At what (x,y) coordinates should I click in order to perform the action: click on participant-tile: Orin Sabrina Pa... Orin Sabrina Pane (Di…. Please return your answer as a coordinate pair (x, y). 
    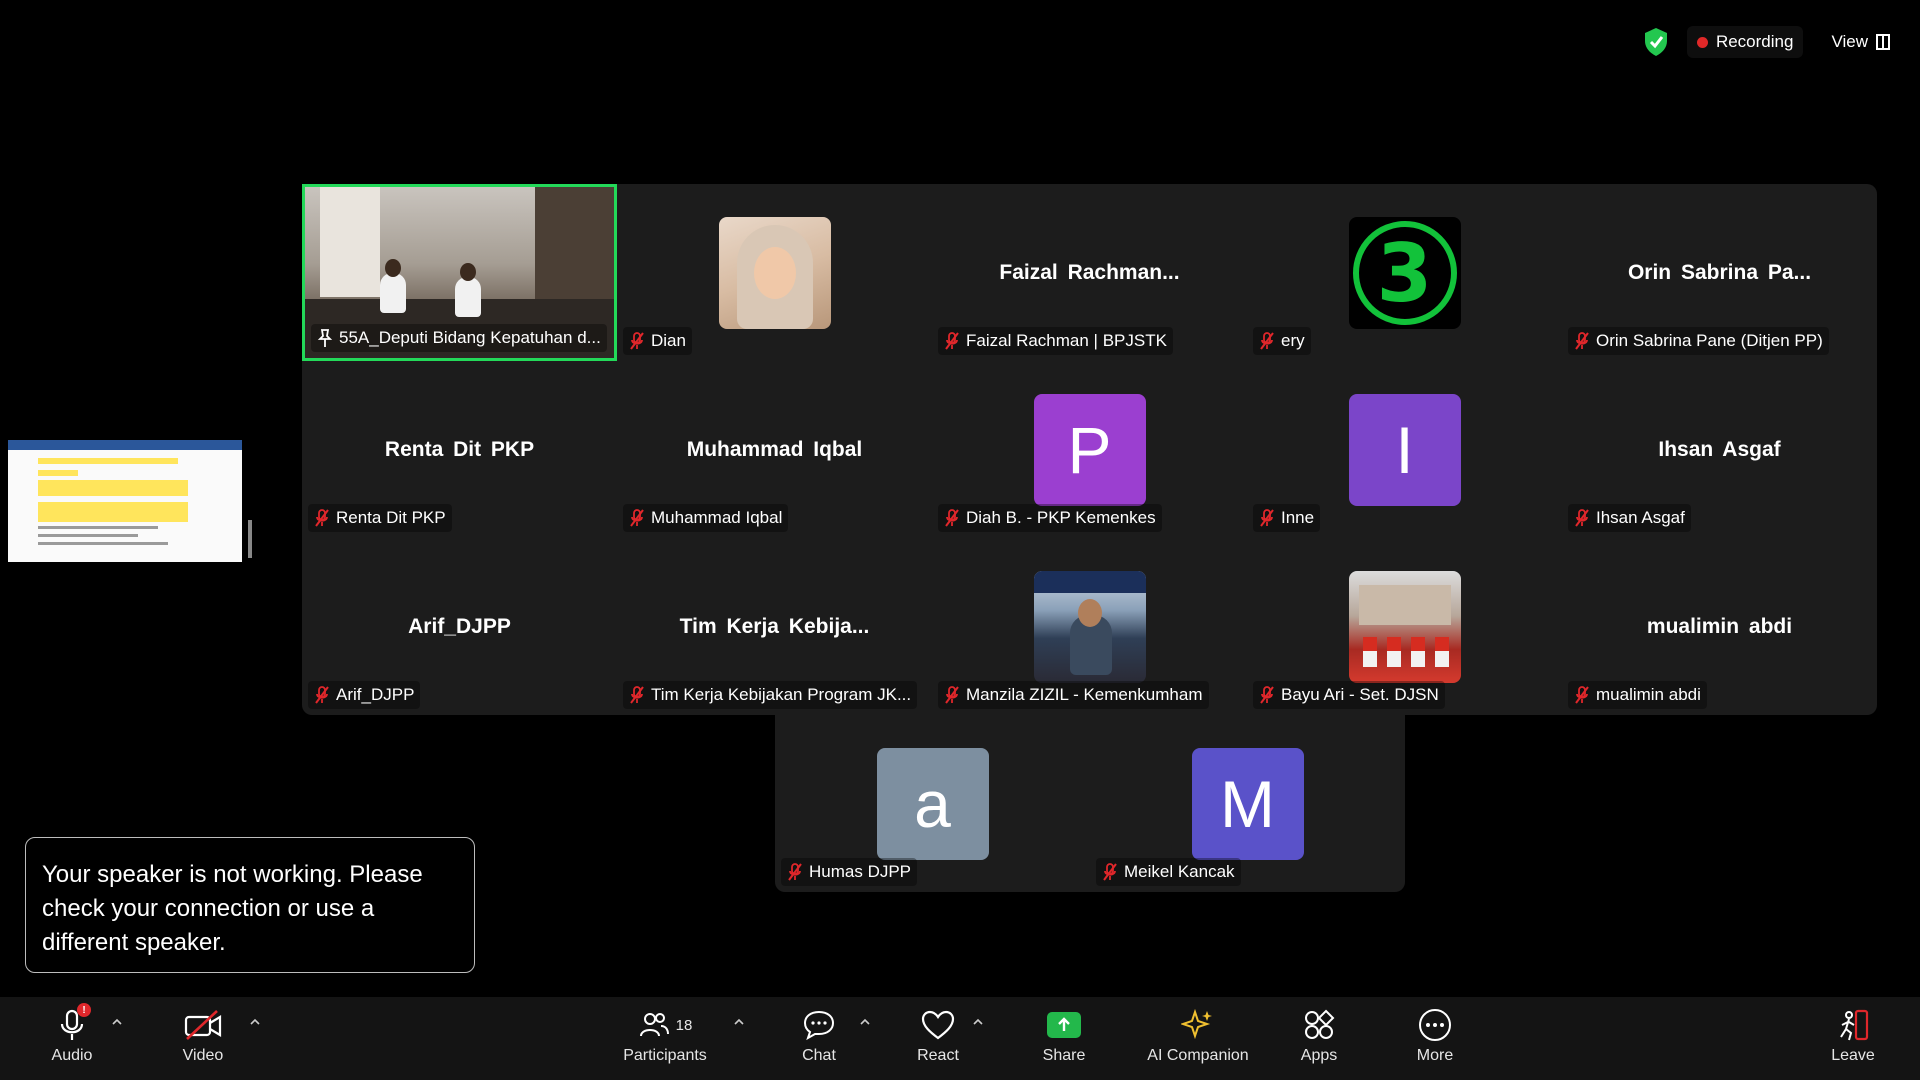
    Looking at the image, I should click on (1719, 272).